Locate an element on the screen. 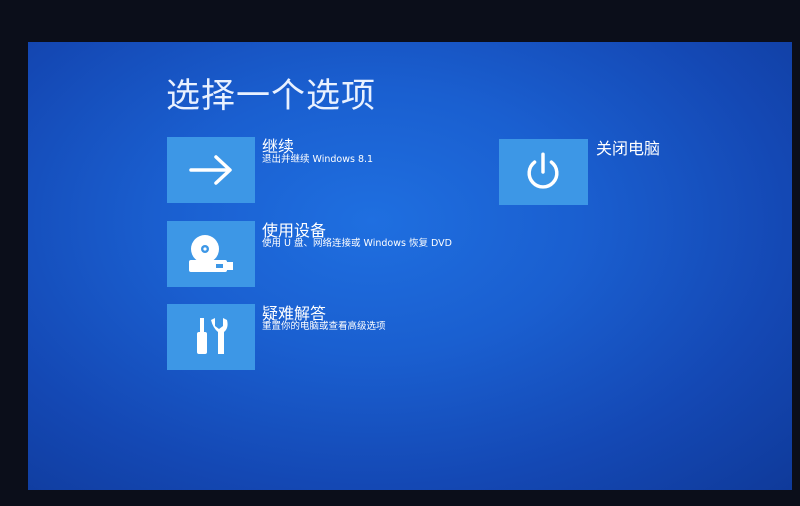  arrow-right-icon is located at coordinates (210, 170).